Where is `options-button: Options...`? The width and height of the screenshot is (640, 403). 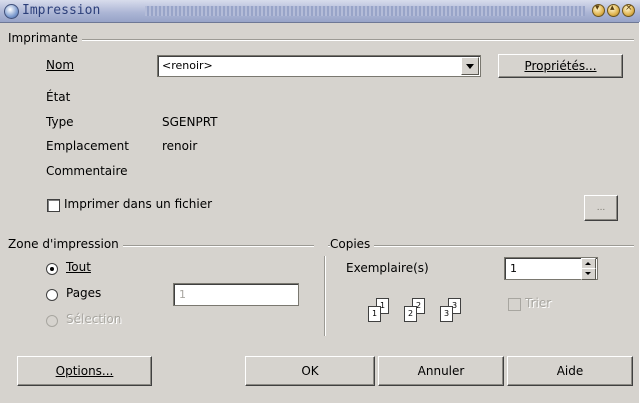
options-button: Options... is located at coordinates (84, 371).